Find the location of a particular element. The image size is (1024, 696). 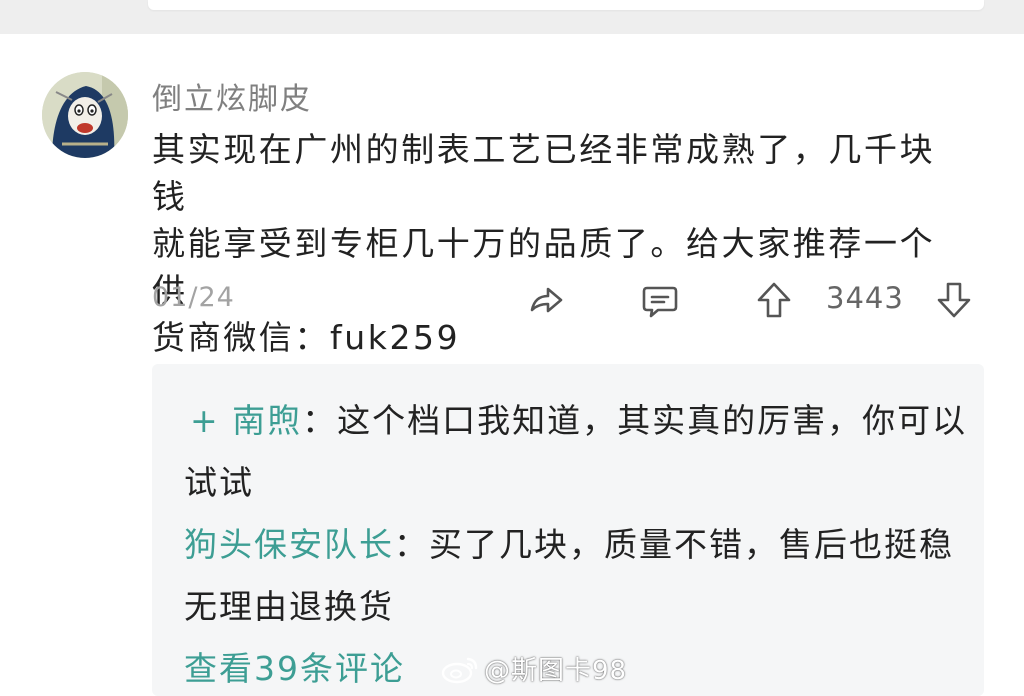

avatar is located at coordinates (85, 115).